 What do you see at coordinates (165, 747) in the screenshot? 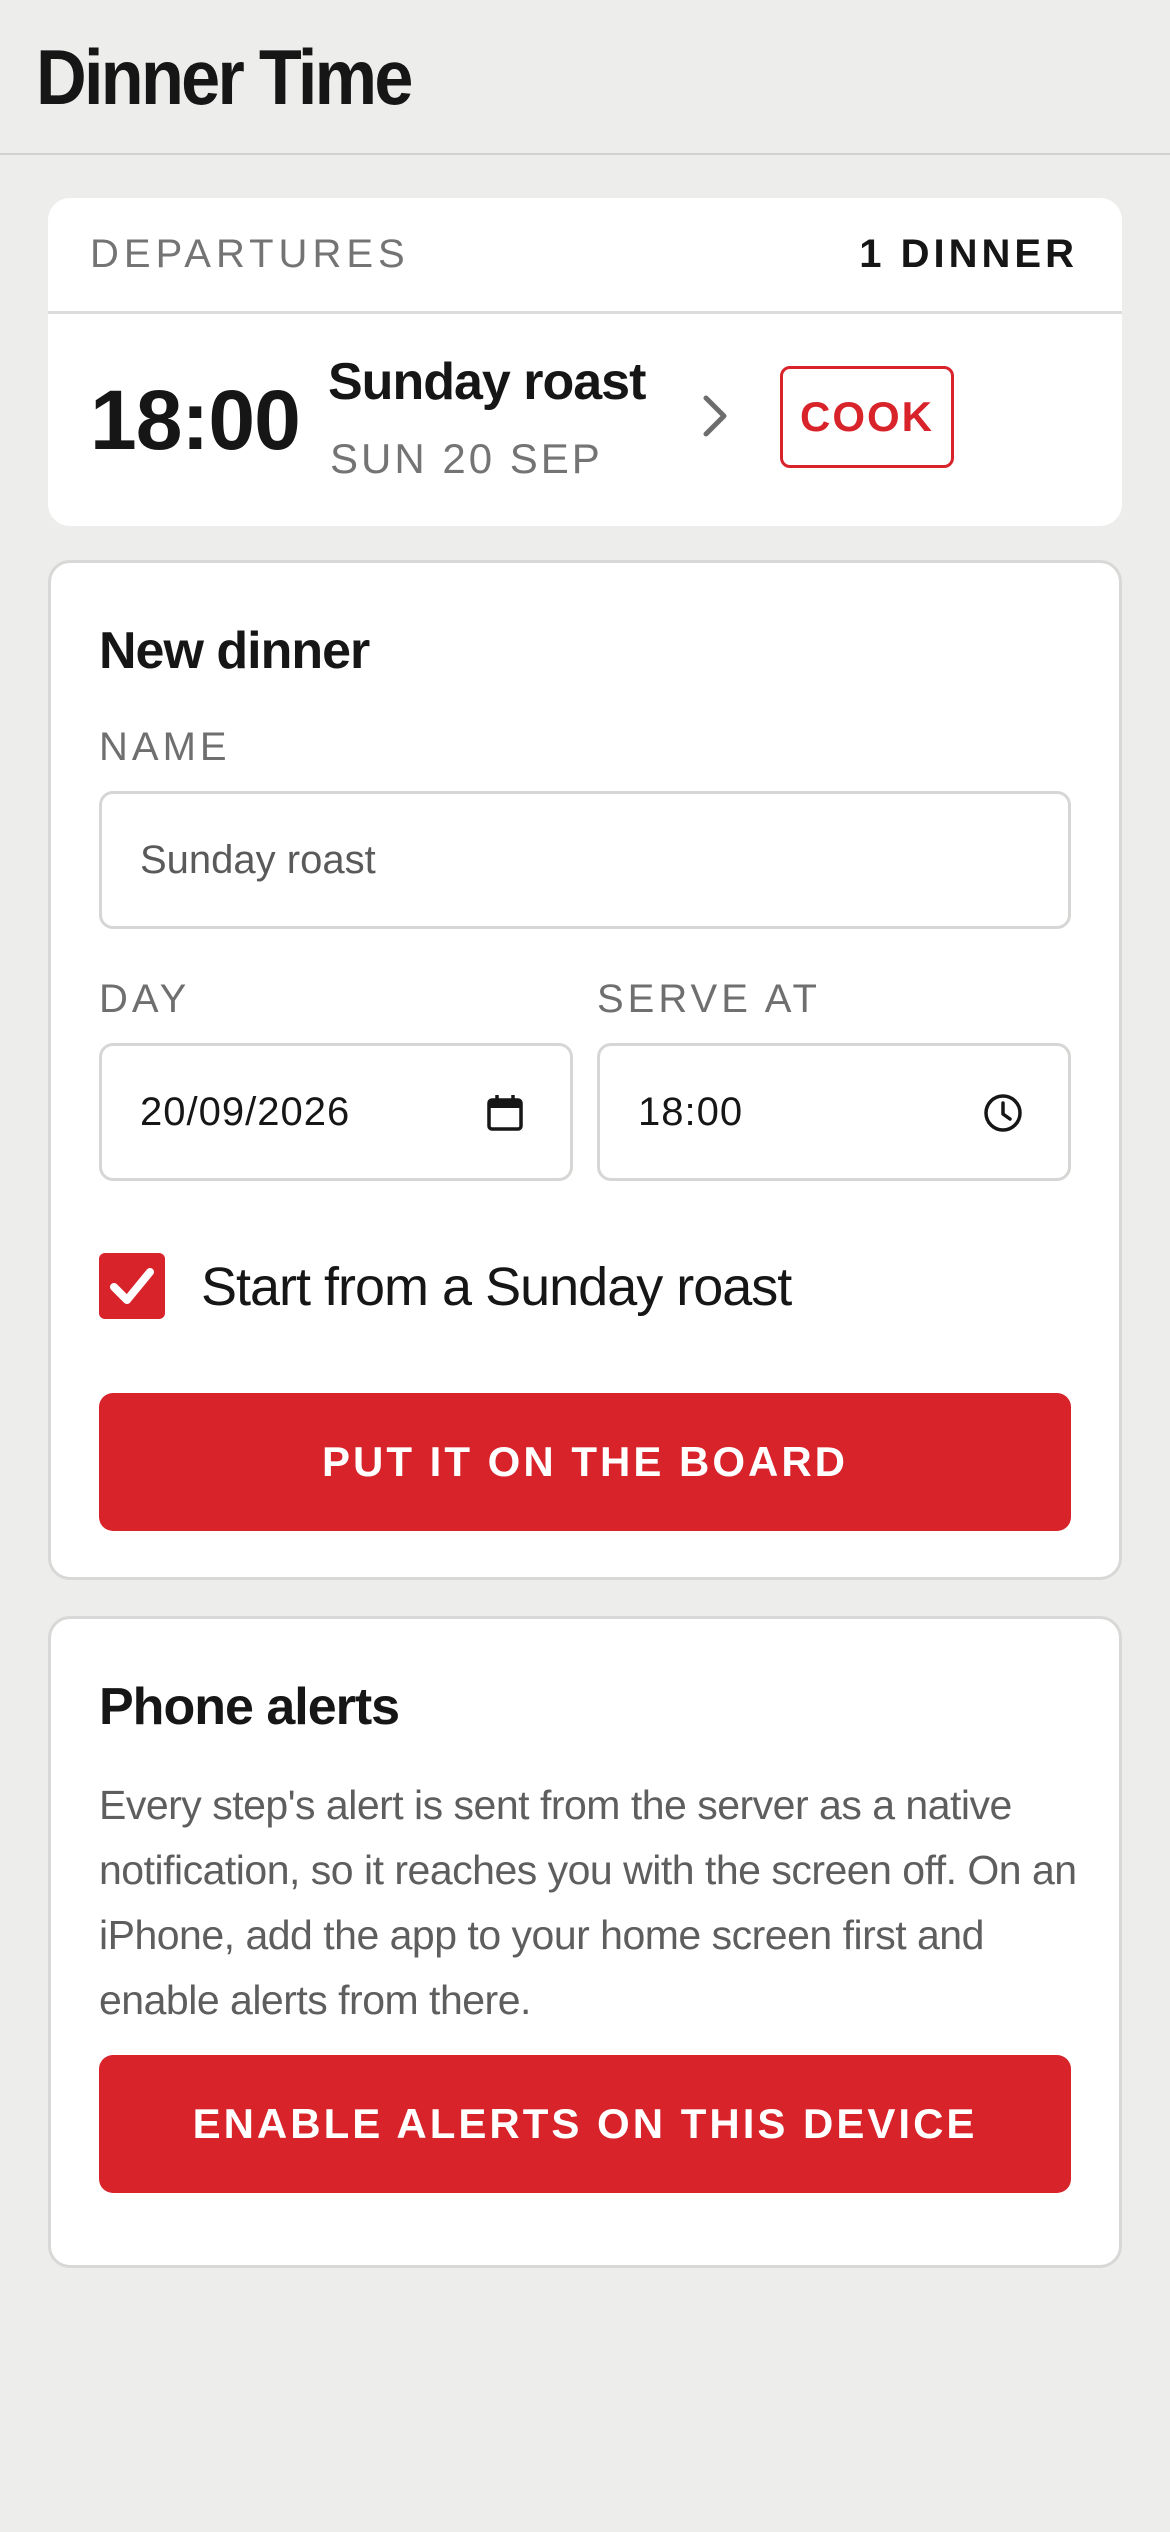
I see `name-label: NAME` at bounding box center [165, 747].